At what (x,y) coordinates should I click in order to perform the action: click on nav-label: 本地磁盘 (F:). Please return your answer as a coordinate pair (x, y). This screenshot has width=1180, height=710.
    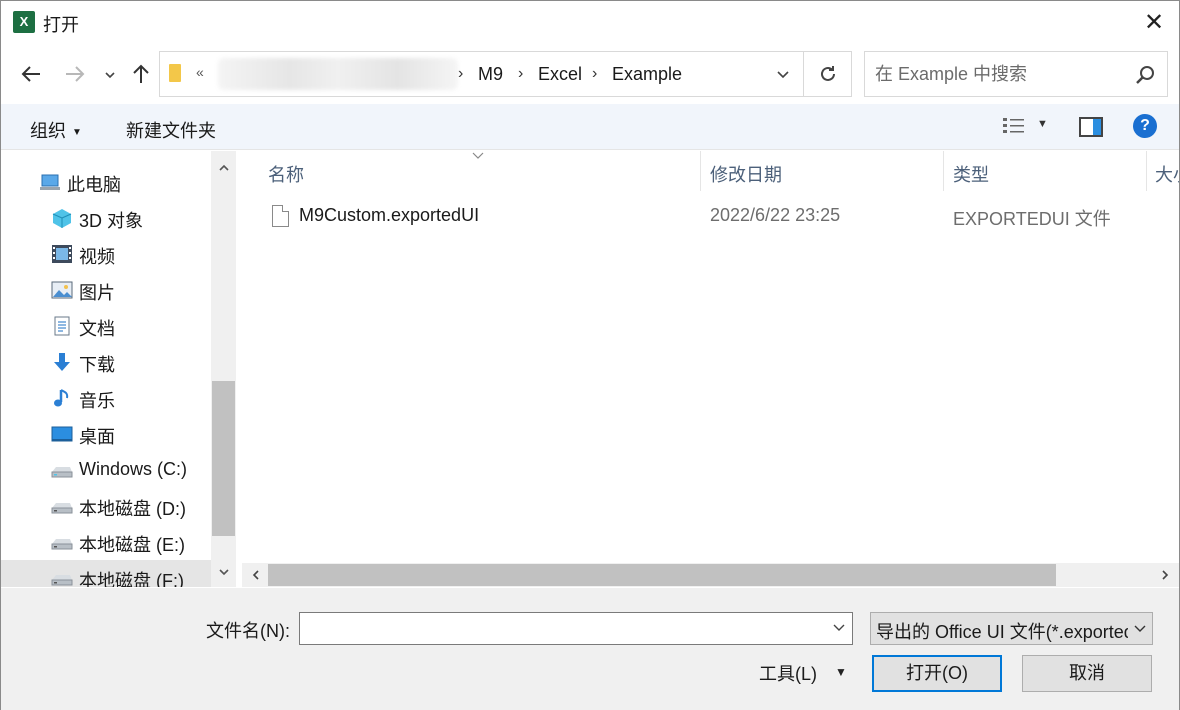
    Looking at the image, I should click on (131, 579).